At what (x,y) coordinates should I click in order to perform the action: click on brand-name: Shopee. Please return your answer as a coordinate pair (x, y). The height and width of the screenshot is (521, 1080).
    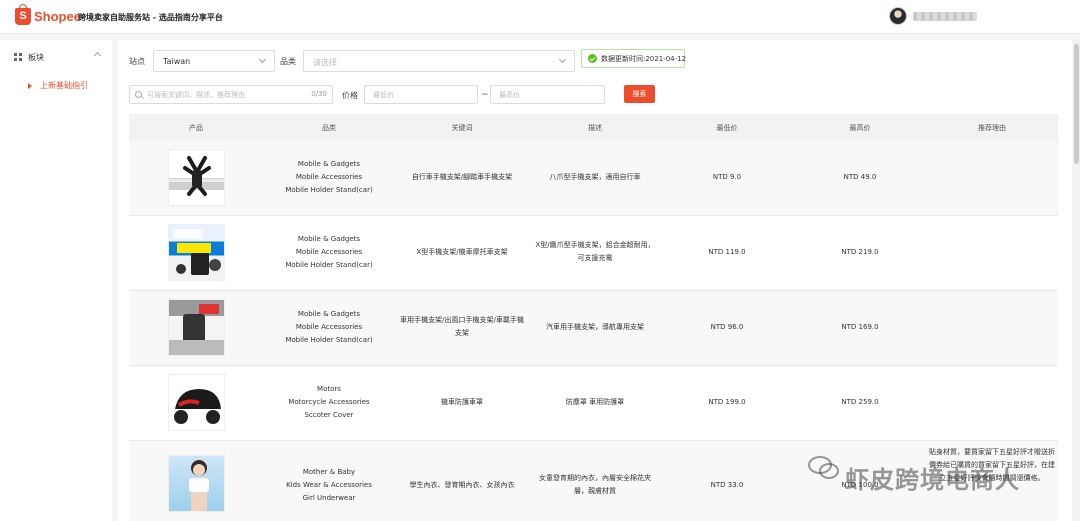
    Looking at the image, I should click on (57, 16).